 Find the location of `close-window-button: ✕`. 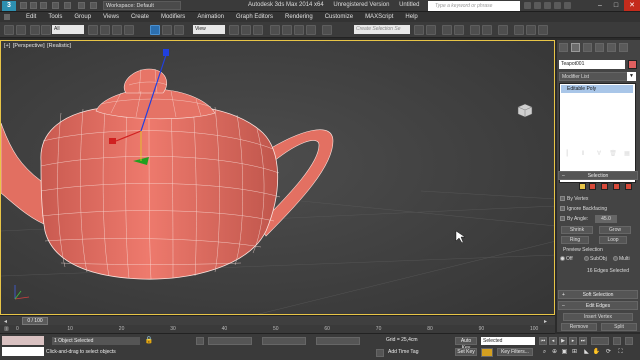

close-window-button: ✕ is located at coordinates (632, 5).